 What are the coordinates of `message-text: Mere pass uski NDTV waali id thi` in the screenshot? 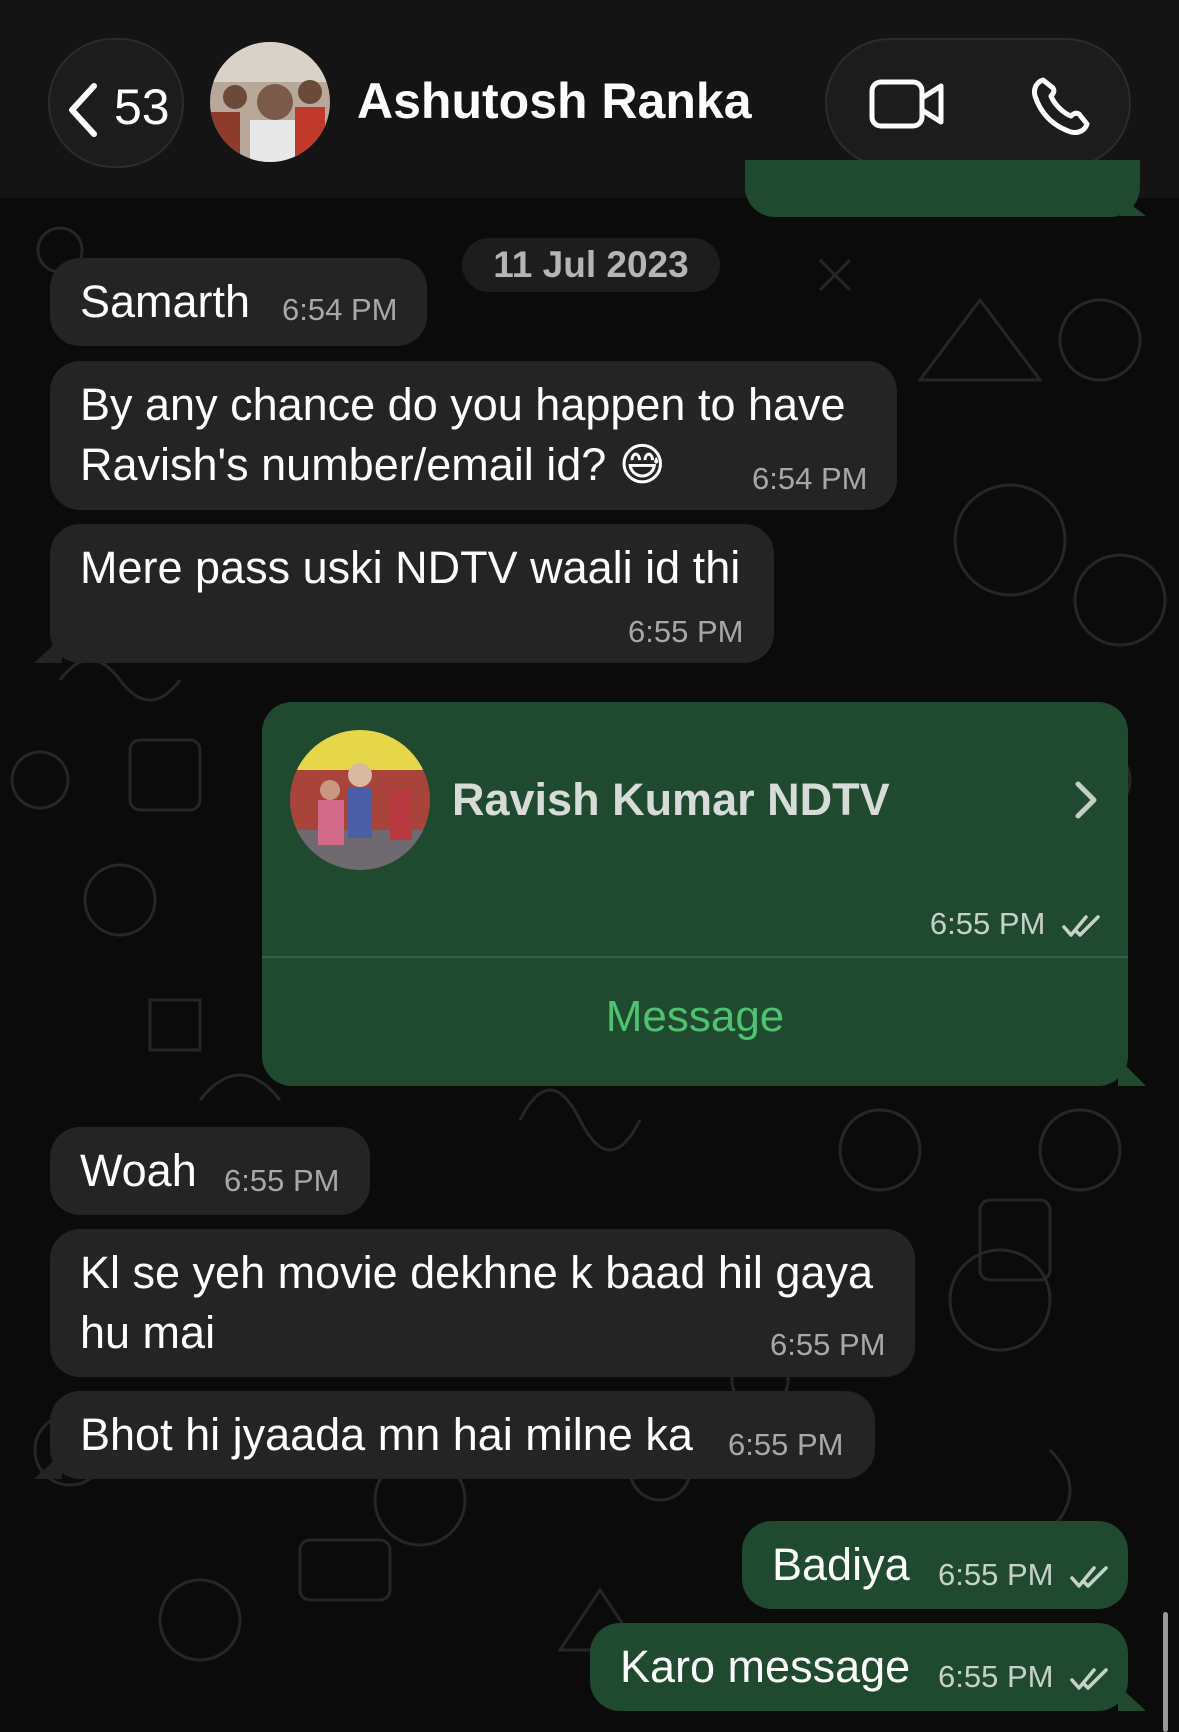 It's located at (410, 567).